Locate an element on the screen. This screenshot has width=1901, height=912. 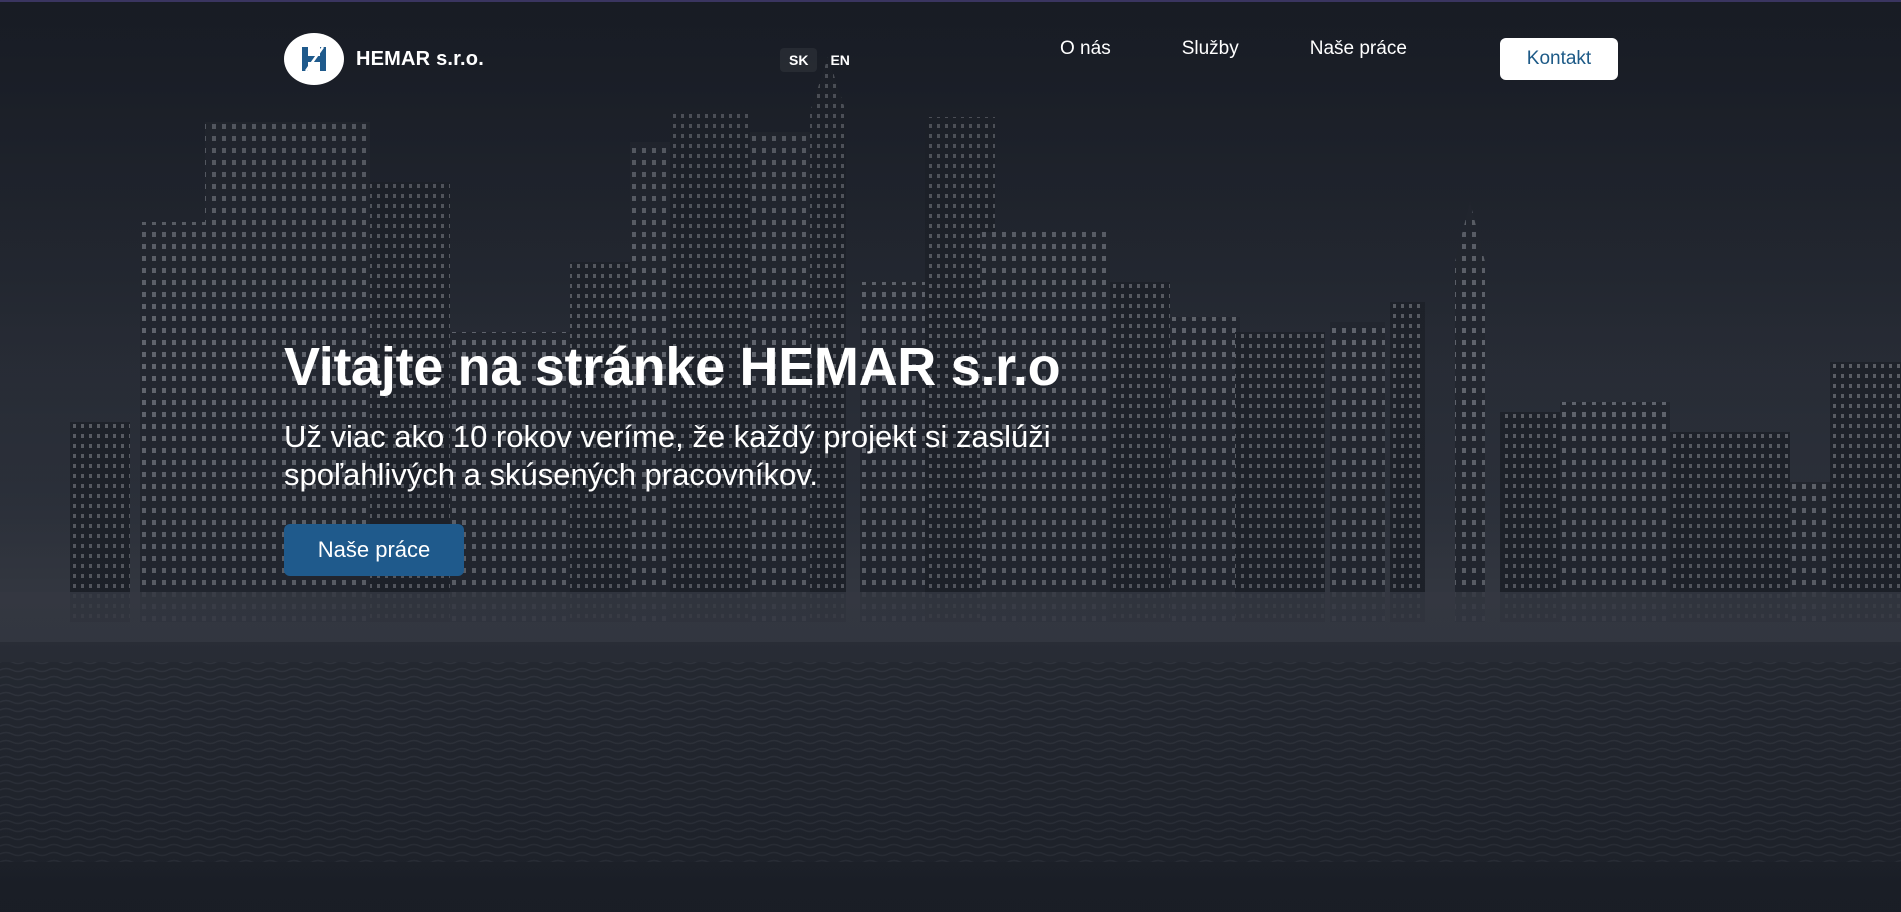
nav-link-o-nas: O nás is located at coordinates (1085, 49).